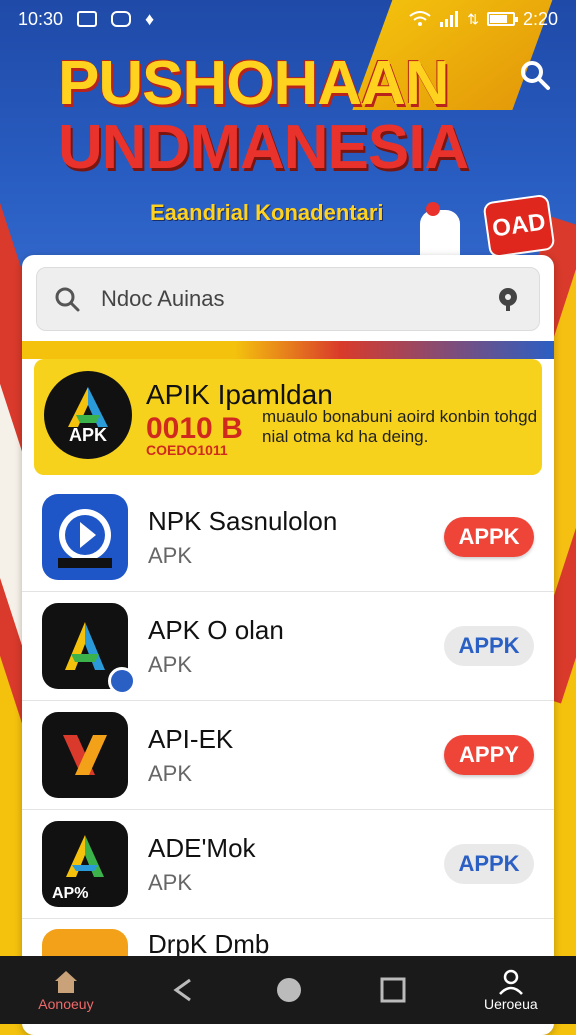 The width and height of the screenshot is (576, 1035). I want to click on nav-profile-label: Ueroeua, so click(510, 1004).